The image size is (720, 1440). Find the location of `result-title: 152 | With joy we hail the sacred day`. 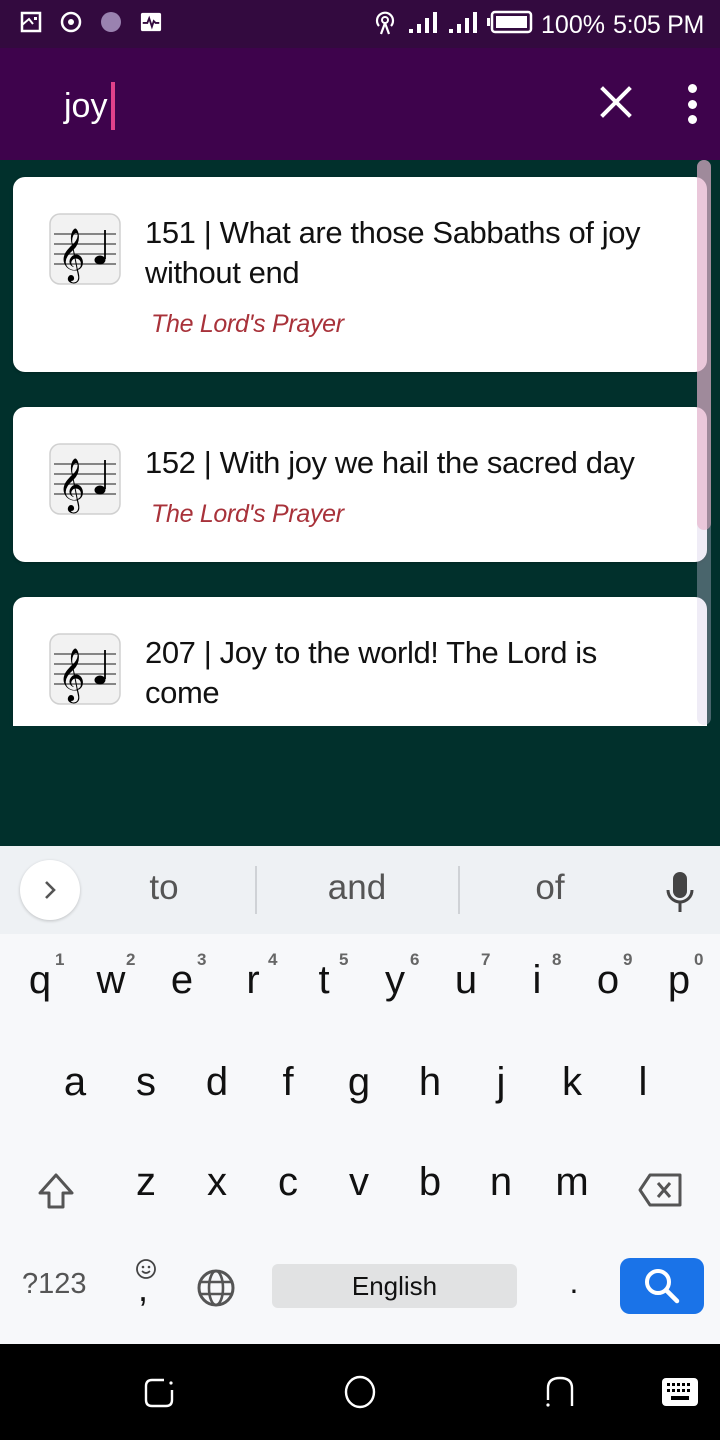

result-title: 152 | With joy we hail the sacred day is located at coordinates (390, 462).